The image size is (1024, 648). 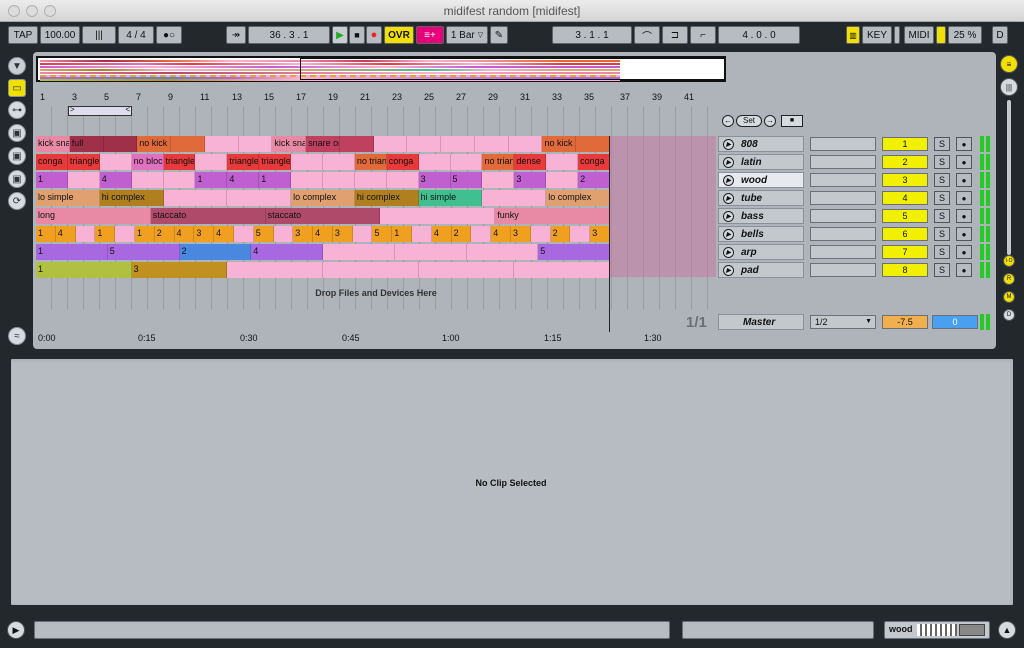 What do you see at coordinates (16, 630) in the screenshot?
I see `show-info-button: ▶` at bounding box center [16, 630].